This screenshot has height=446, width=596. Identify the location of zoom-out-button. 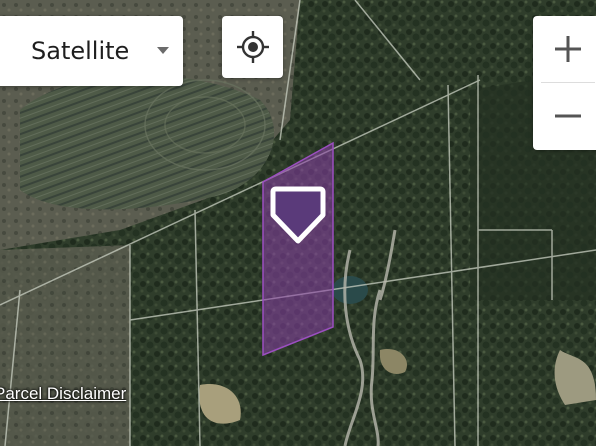
(564, 116).